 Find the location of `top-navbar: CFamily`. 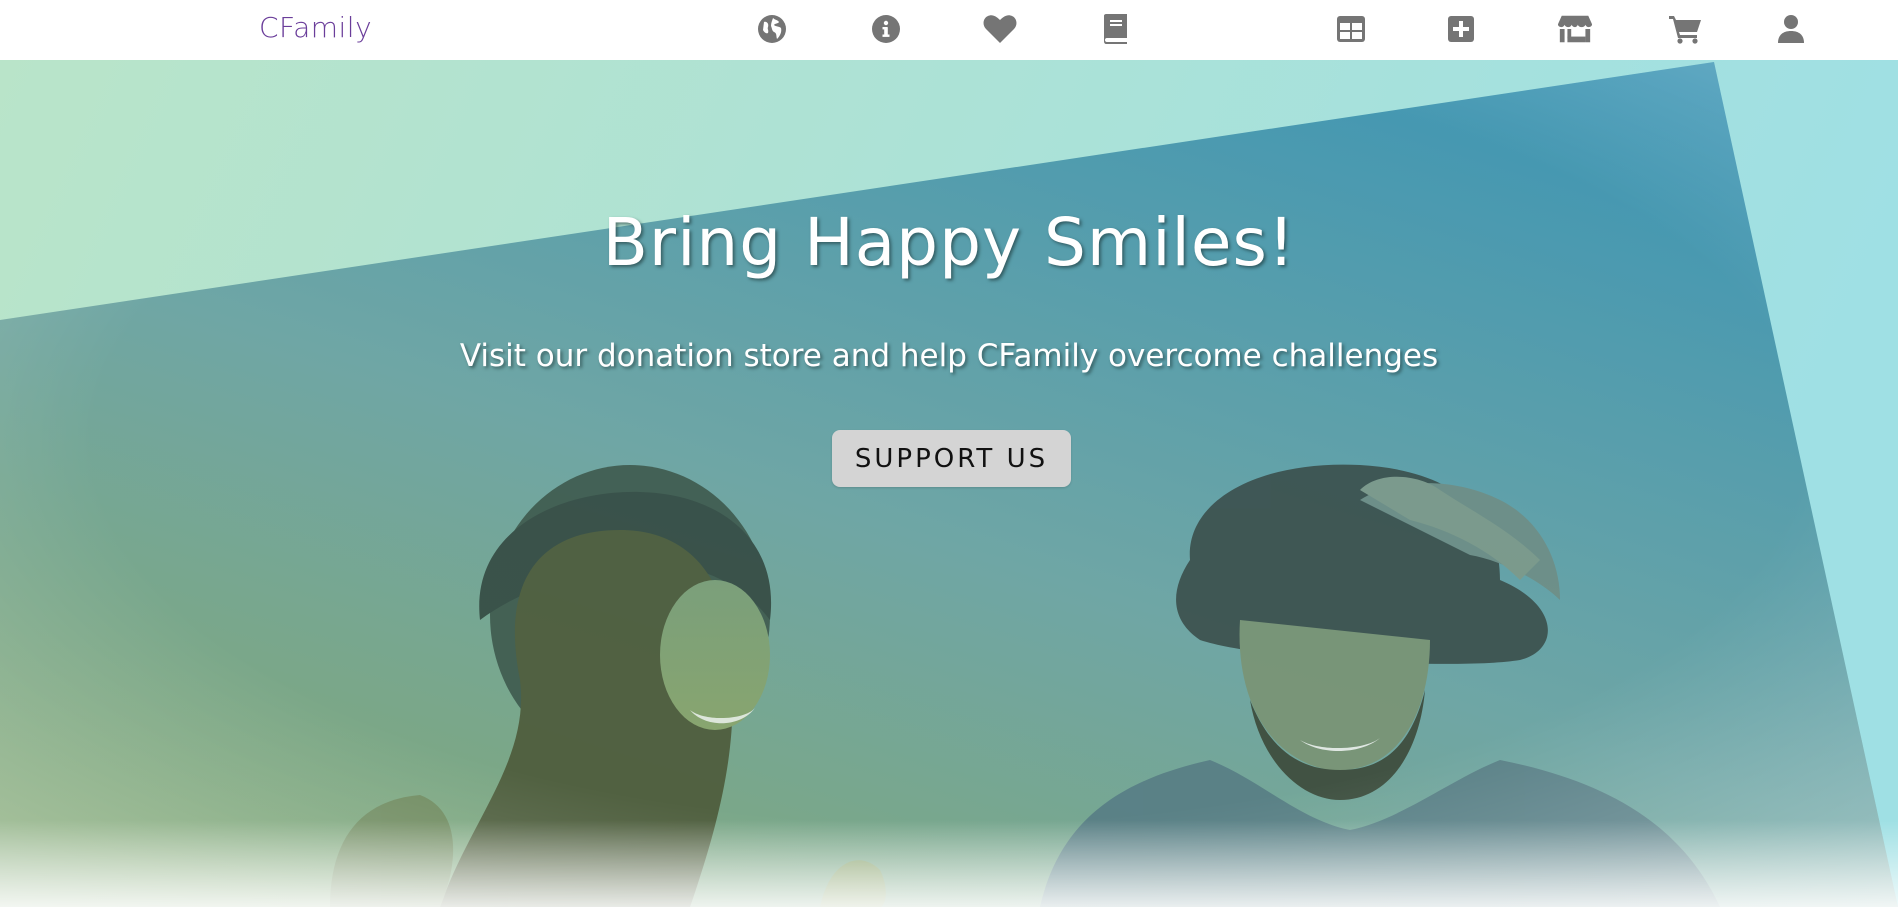

top-navbar: CFamily is located at coordinates (949, 30).